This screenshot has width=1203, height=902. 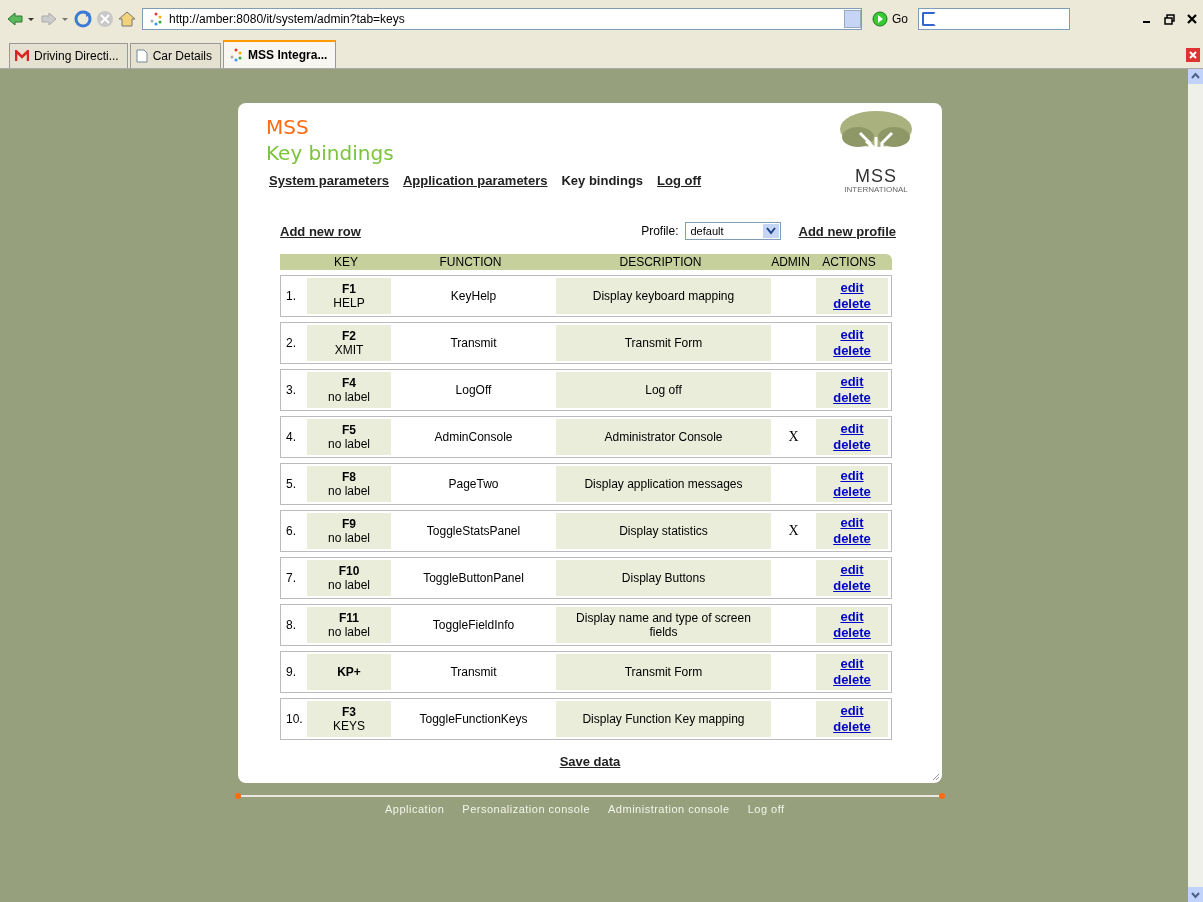 What do you see at coordinates (291, 390) in the screenshot?
I see `row-number: 3.` at bounding box center [291, 390].